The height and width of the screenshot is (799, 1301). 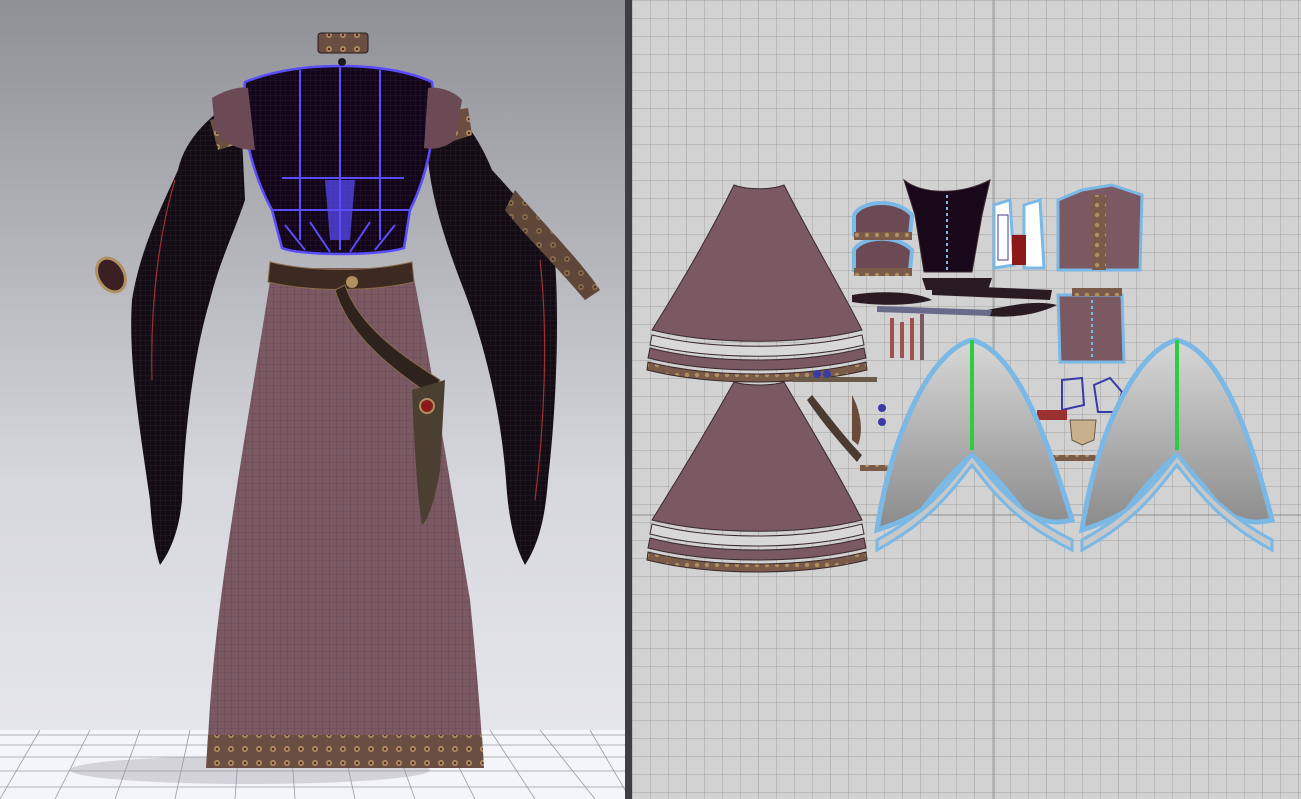 I want to click on pattern-wing-sleeve-left, so click(x=974, y=445).